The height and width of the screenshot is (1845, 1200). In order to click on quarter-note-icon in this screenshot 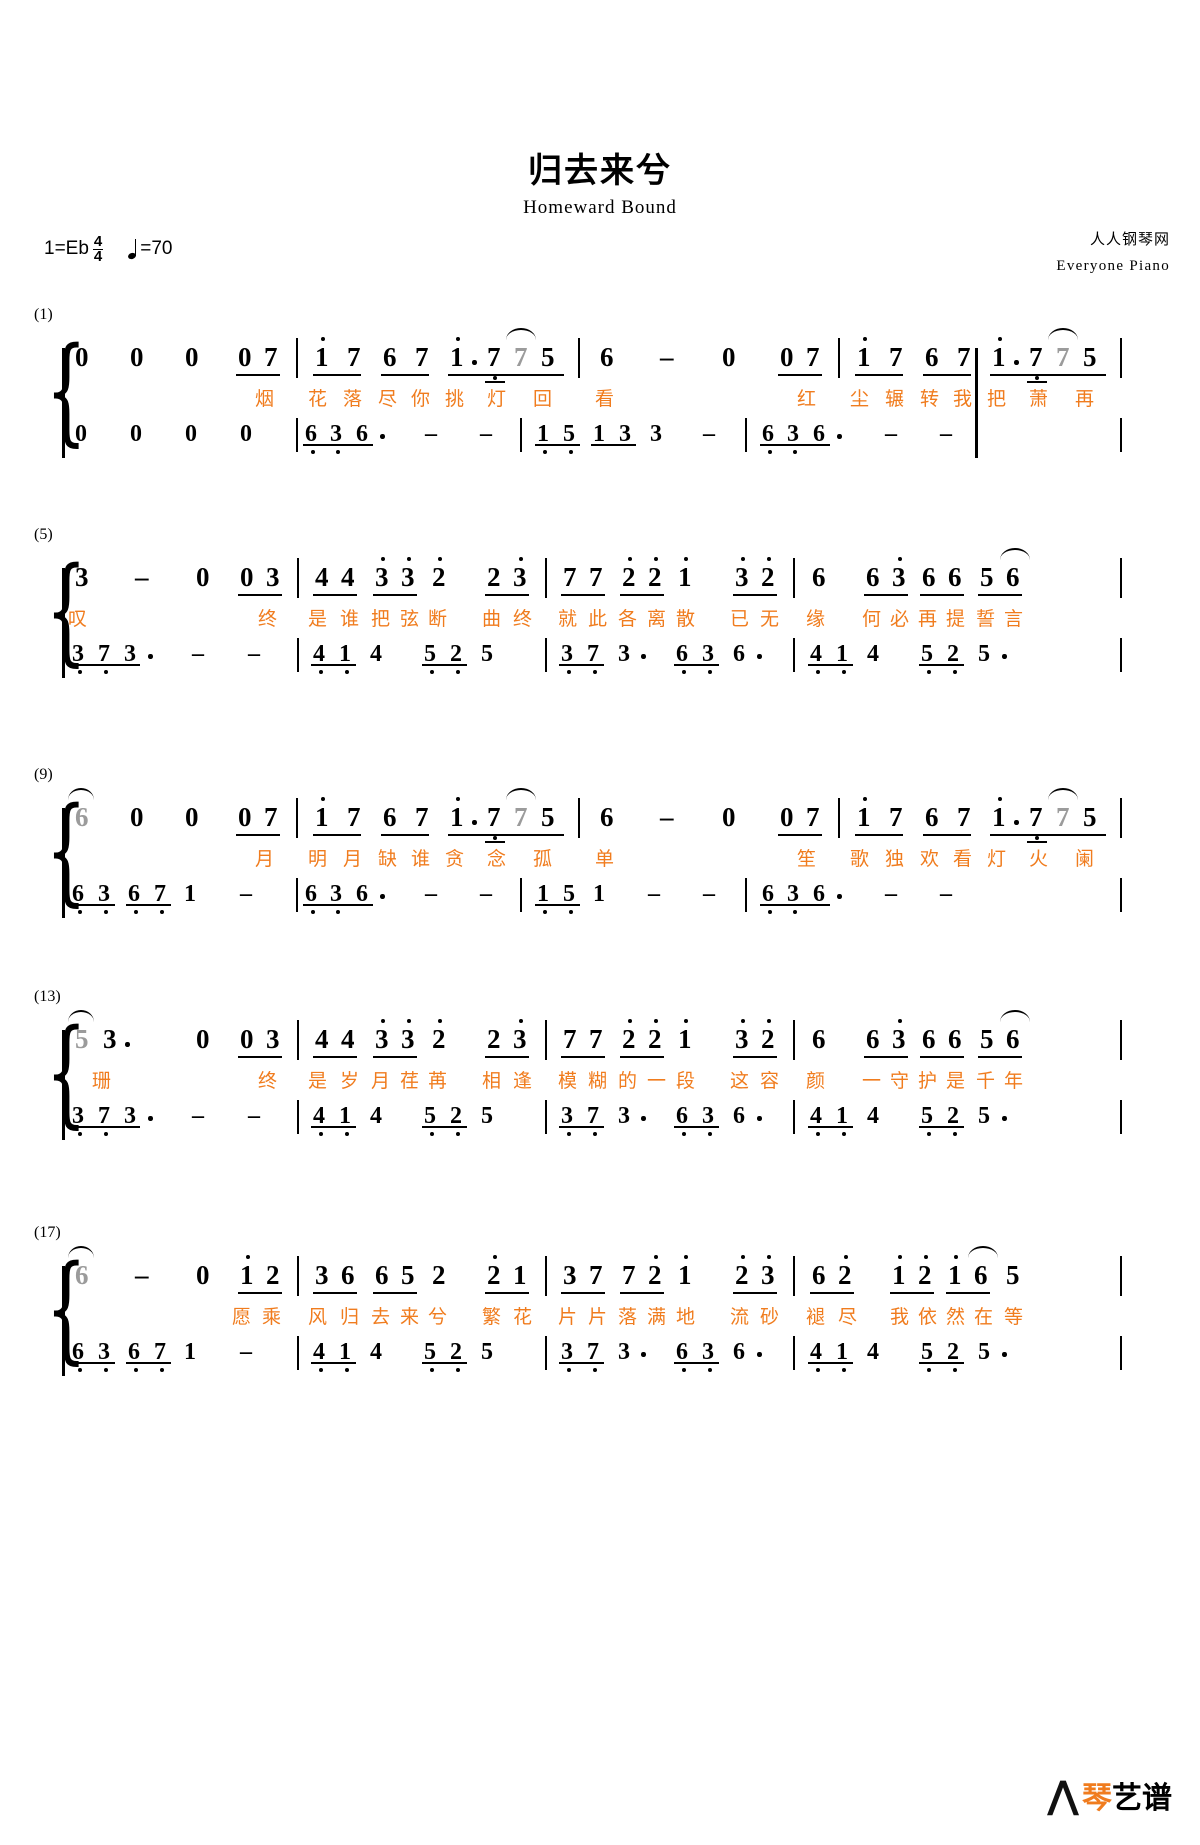, I will do `click(132, 250)`.